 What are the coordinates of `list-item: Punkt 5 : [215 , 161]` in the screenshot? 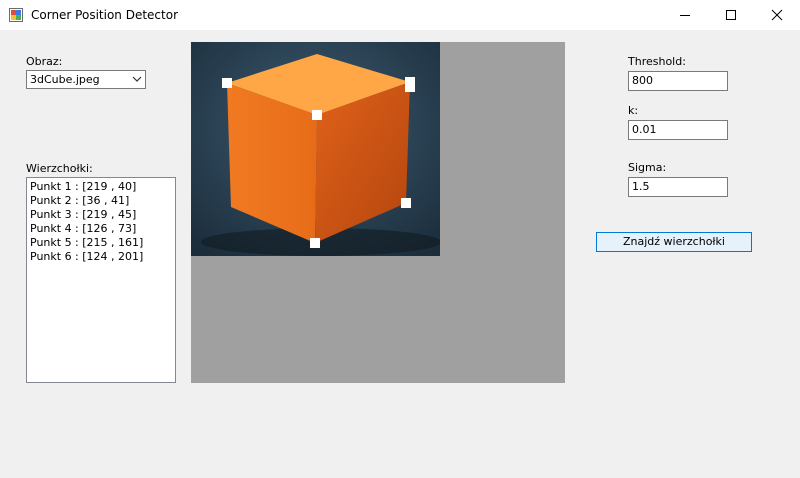 It's located at (101, 243).